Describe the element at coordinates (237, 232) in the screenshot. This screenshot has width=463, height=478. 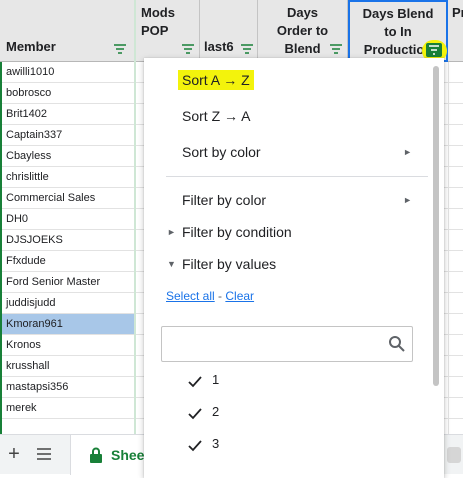
I see `menu-item-filter-by-condition: Filter by condition` at that location.